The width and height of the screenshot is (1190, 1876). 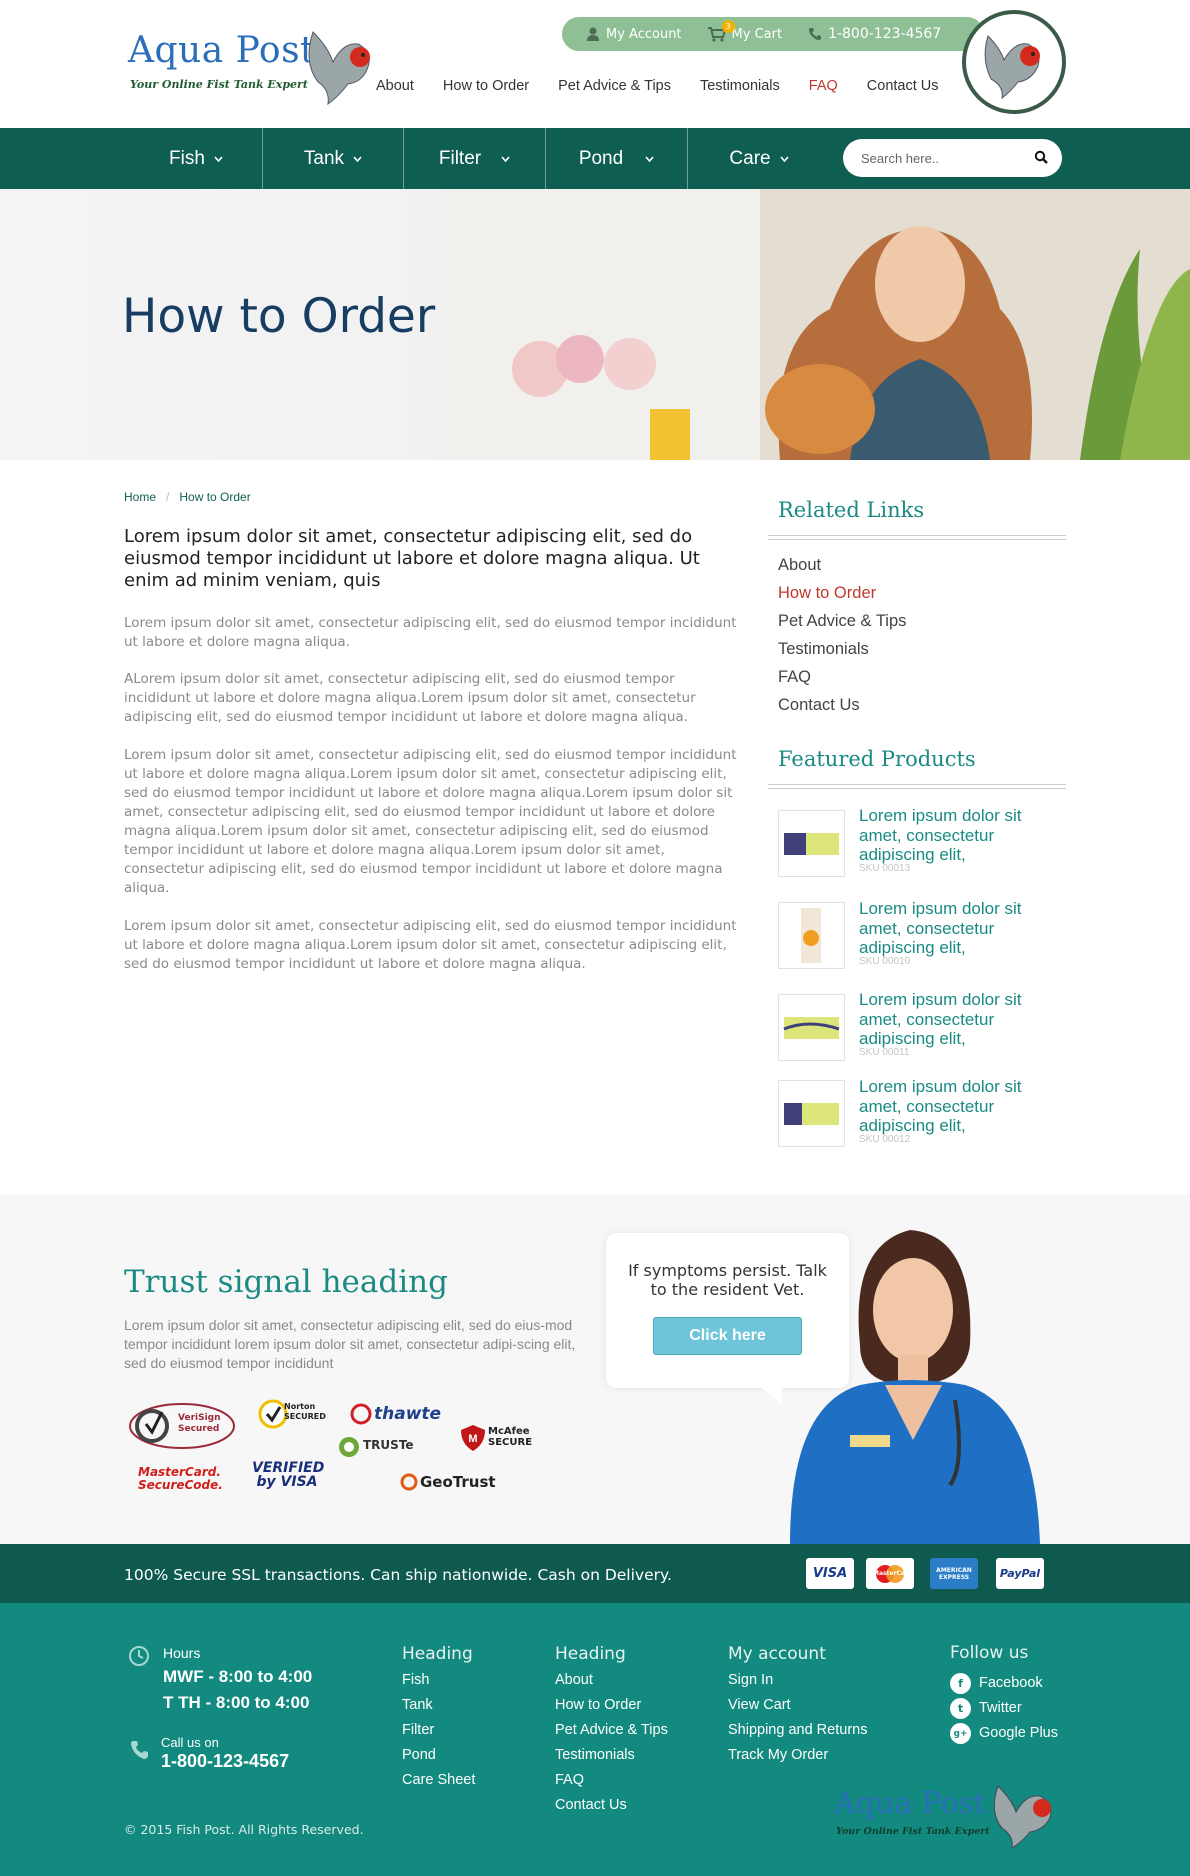 What do you see at coordinates (305, 1411) in the screenshot?
I see `norton-label: Norton SECURED` at bounding box center [305, 1411].